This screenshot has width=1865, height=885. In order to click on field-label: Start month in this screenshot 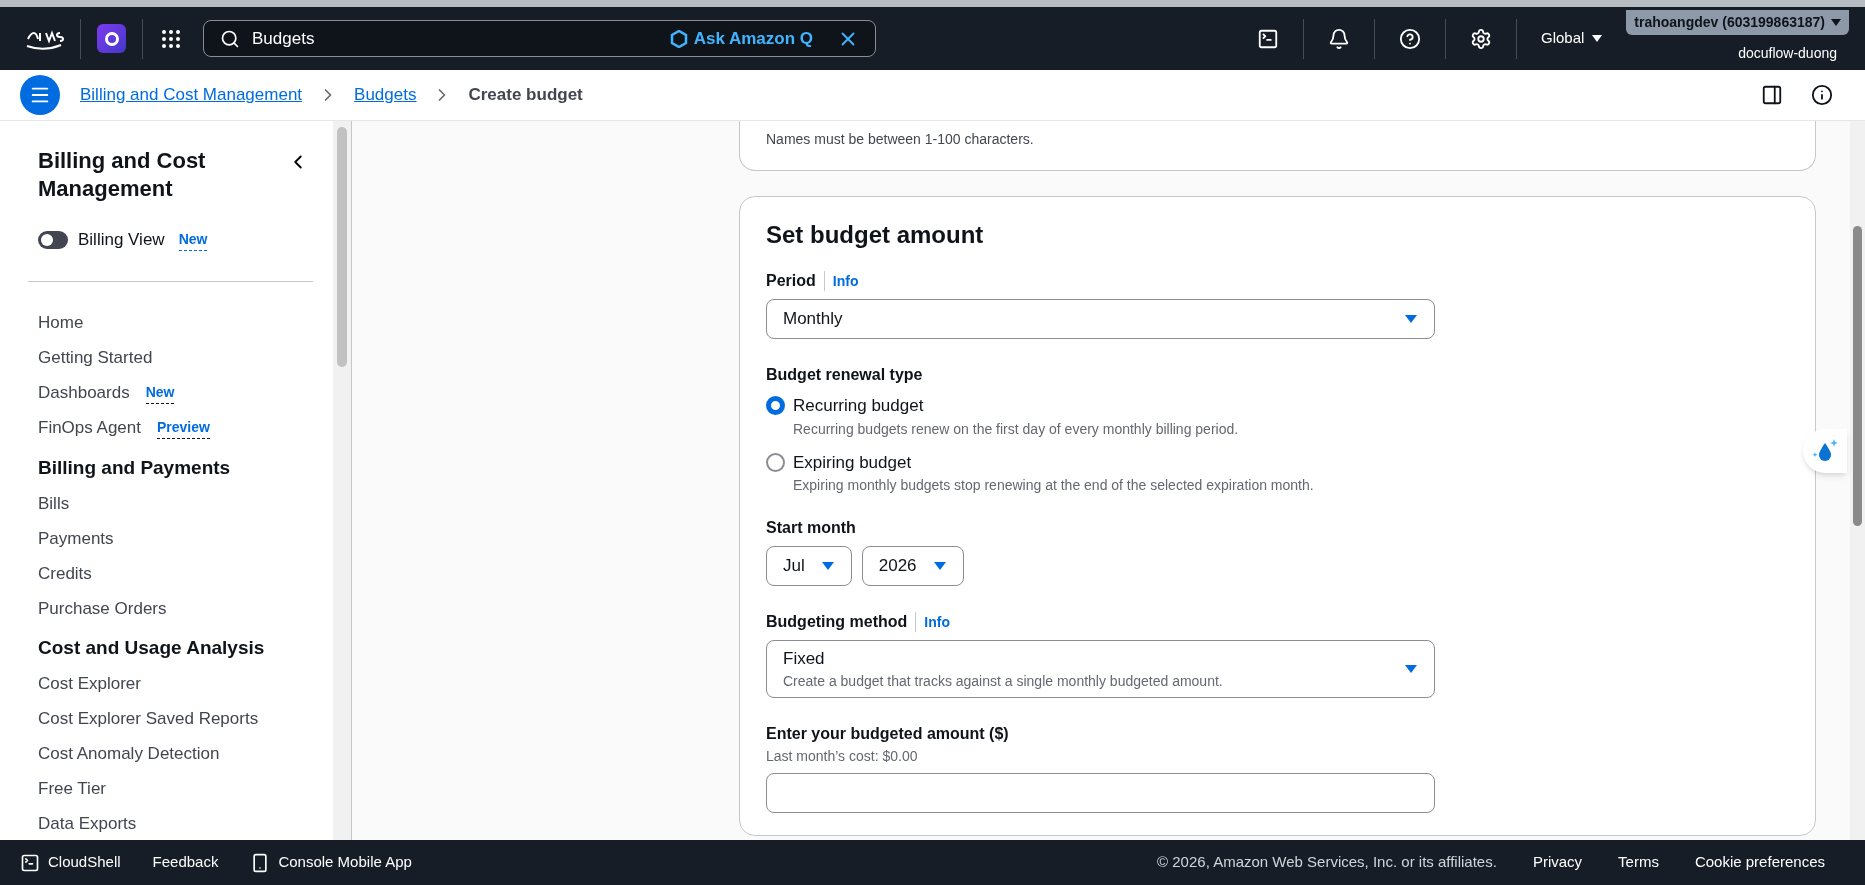, I will do `click(811, 528)`.